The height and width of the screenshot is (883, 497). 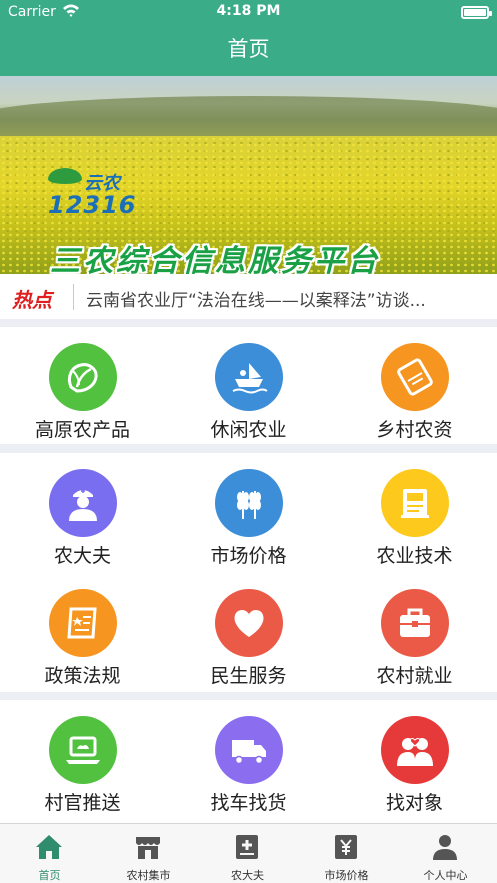 I want to click on tab-label: 个人中心, so click(x=445, y=875).